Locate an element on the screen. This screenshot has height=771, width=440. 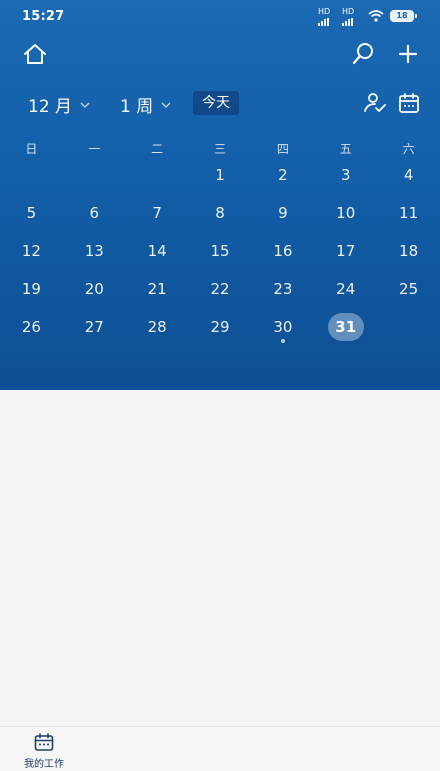
nav-item-my-work: 我的工作 is located at coordinates (44, 751).